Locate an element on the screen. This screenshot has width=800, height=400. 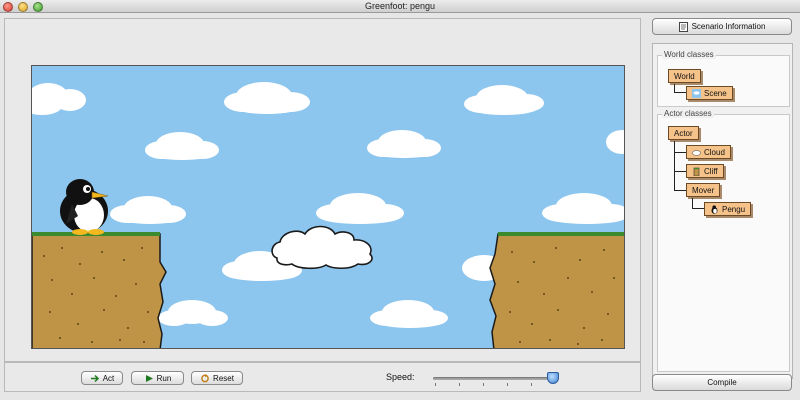
cloud-thumbnail-icon is located at coordinates (696, 152).